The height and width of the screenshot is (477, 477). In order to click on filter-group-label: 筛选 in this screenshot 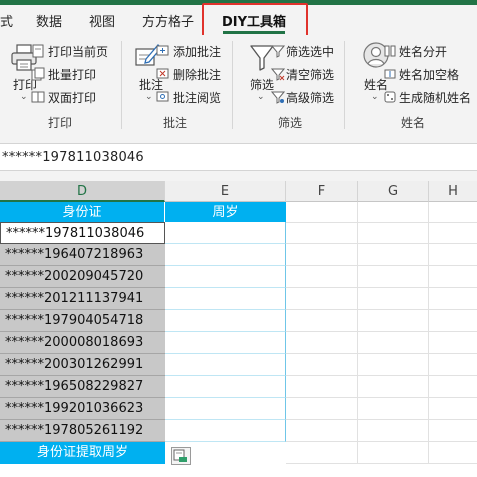, I will do `click(289, 123)`.